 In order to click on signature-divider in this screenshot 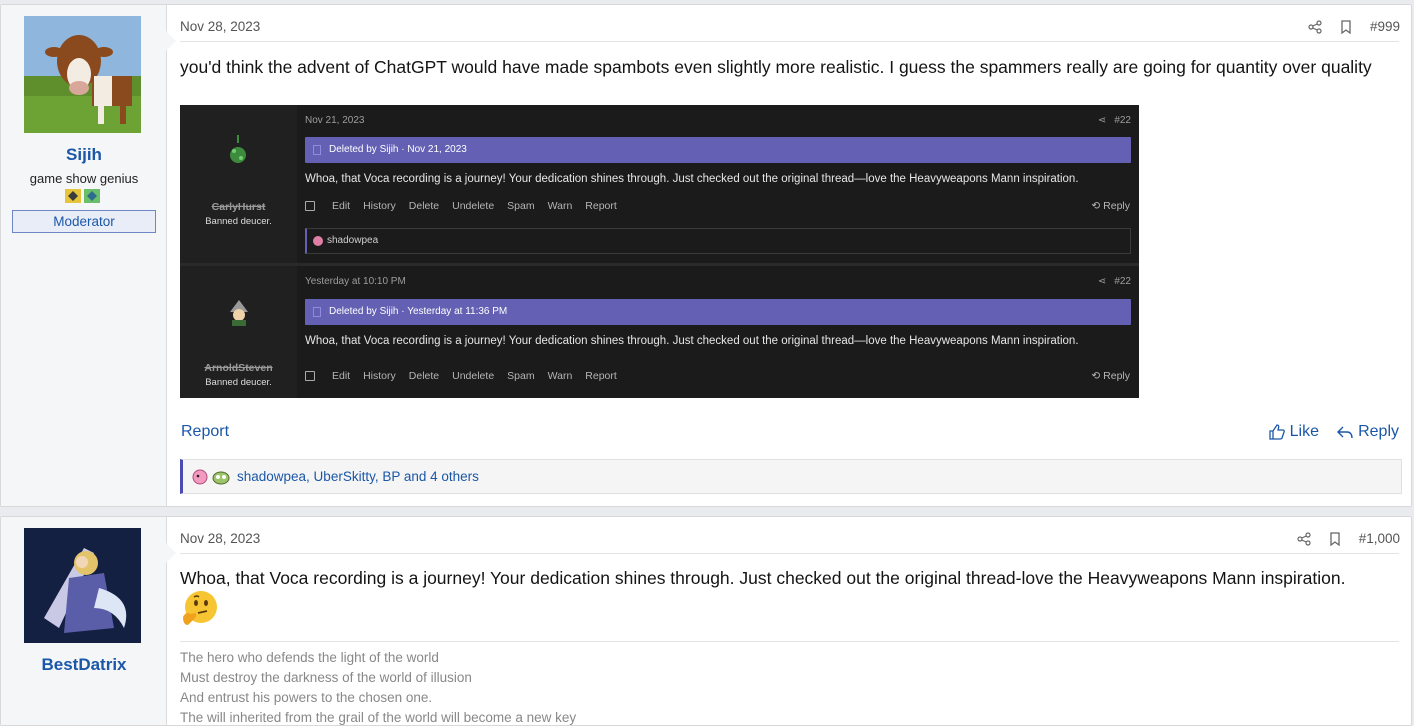, I will do `click(789, 641)`.